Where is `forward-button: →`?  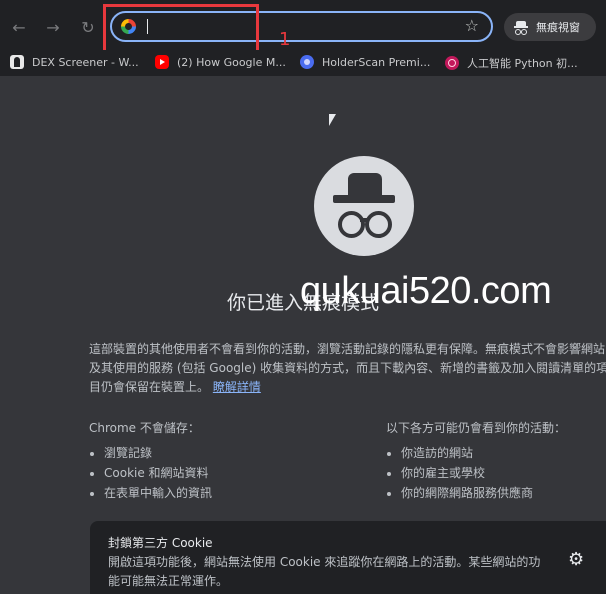
forward-button: → is located at coordinates (53, 28).